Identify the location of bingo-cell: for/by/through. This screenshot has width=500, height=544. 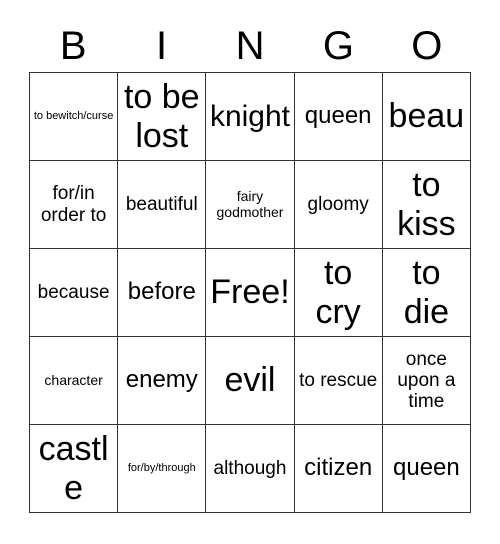
(162, 468).